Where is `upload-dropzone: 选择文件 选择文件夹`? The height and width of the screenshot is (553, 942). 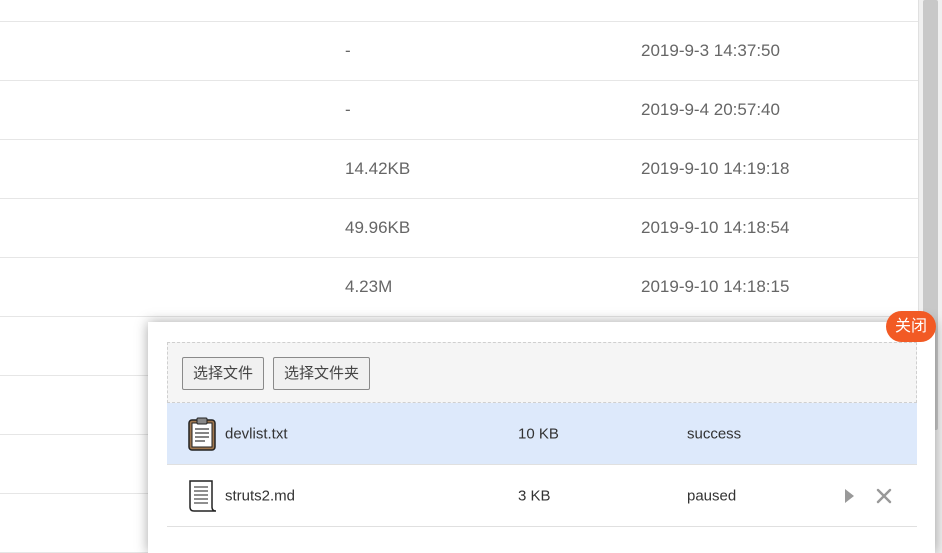 upload-dropzone: 选择文件 选择文件夹 is located at coordinates (542, 372).